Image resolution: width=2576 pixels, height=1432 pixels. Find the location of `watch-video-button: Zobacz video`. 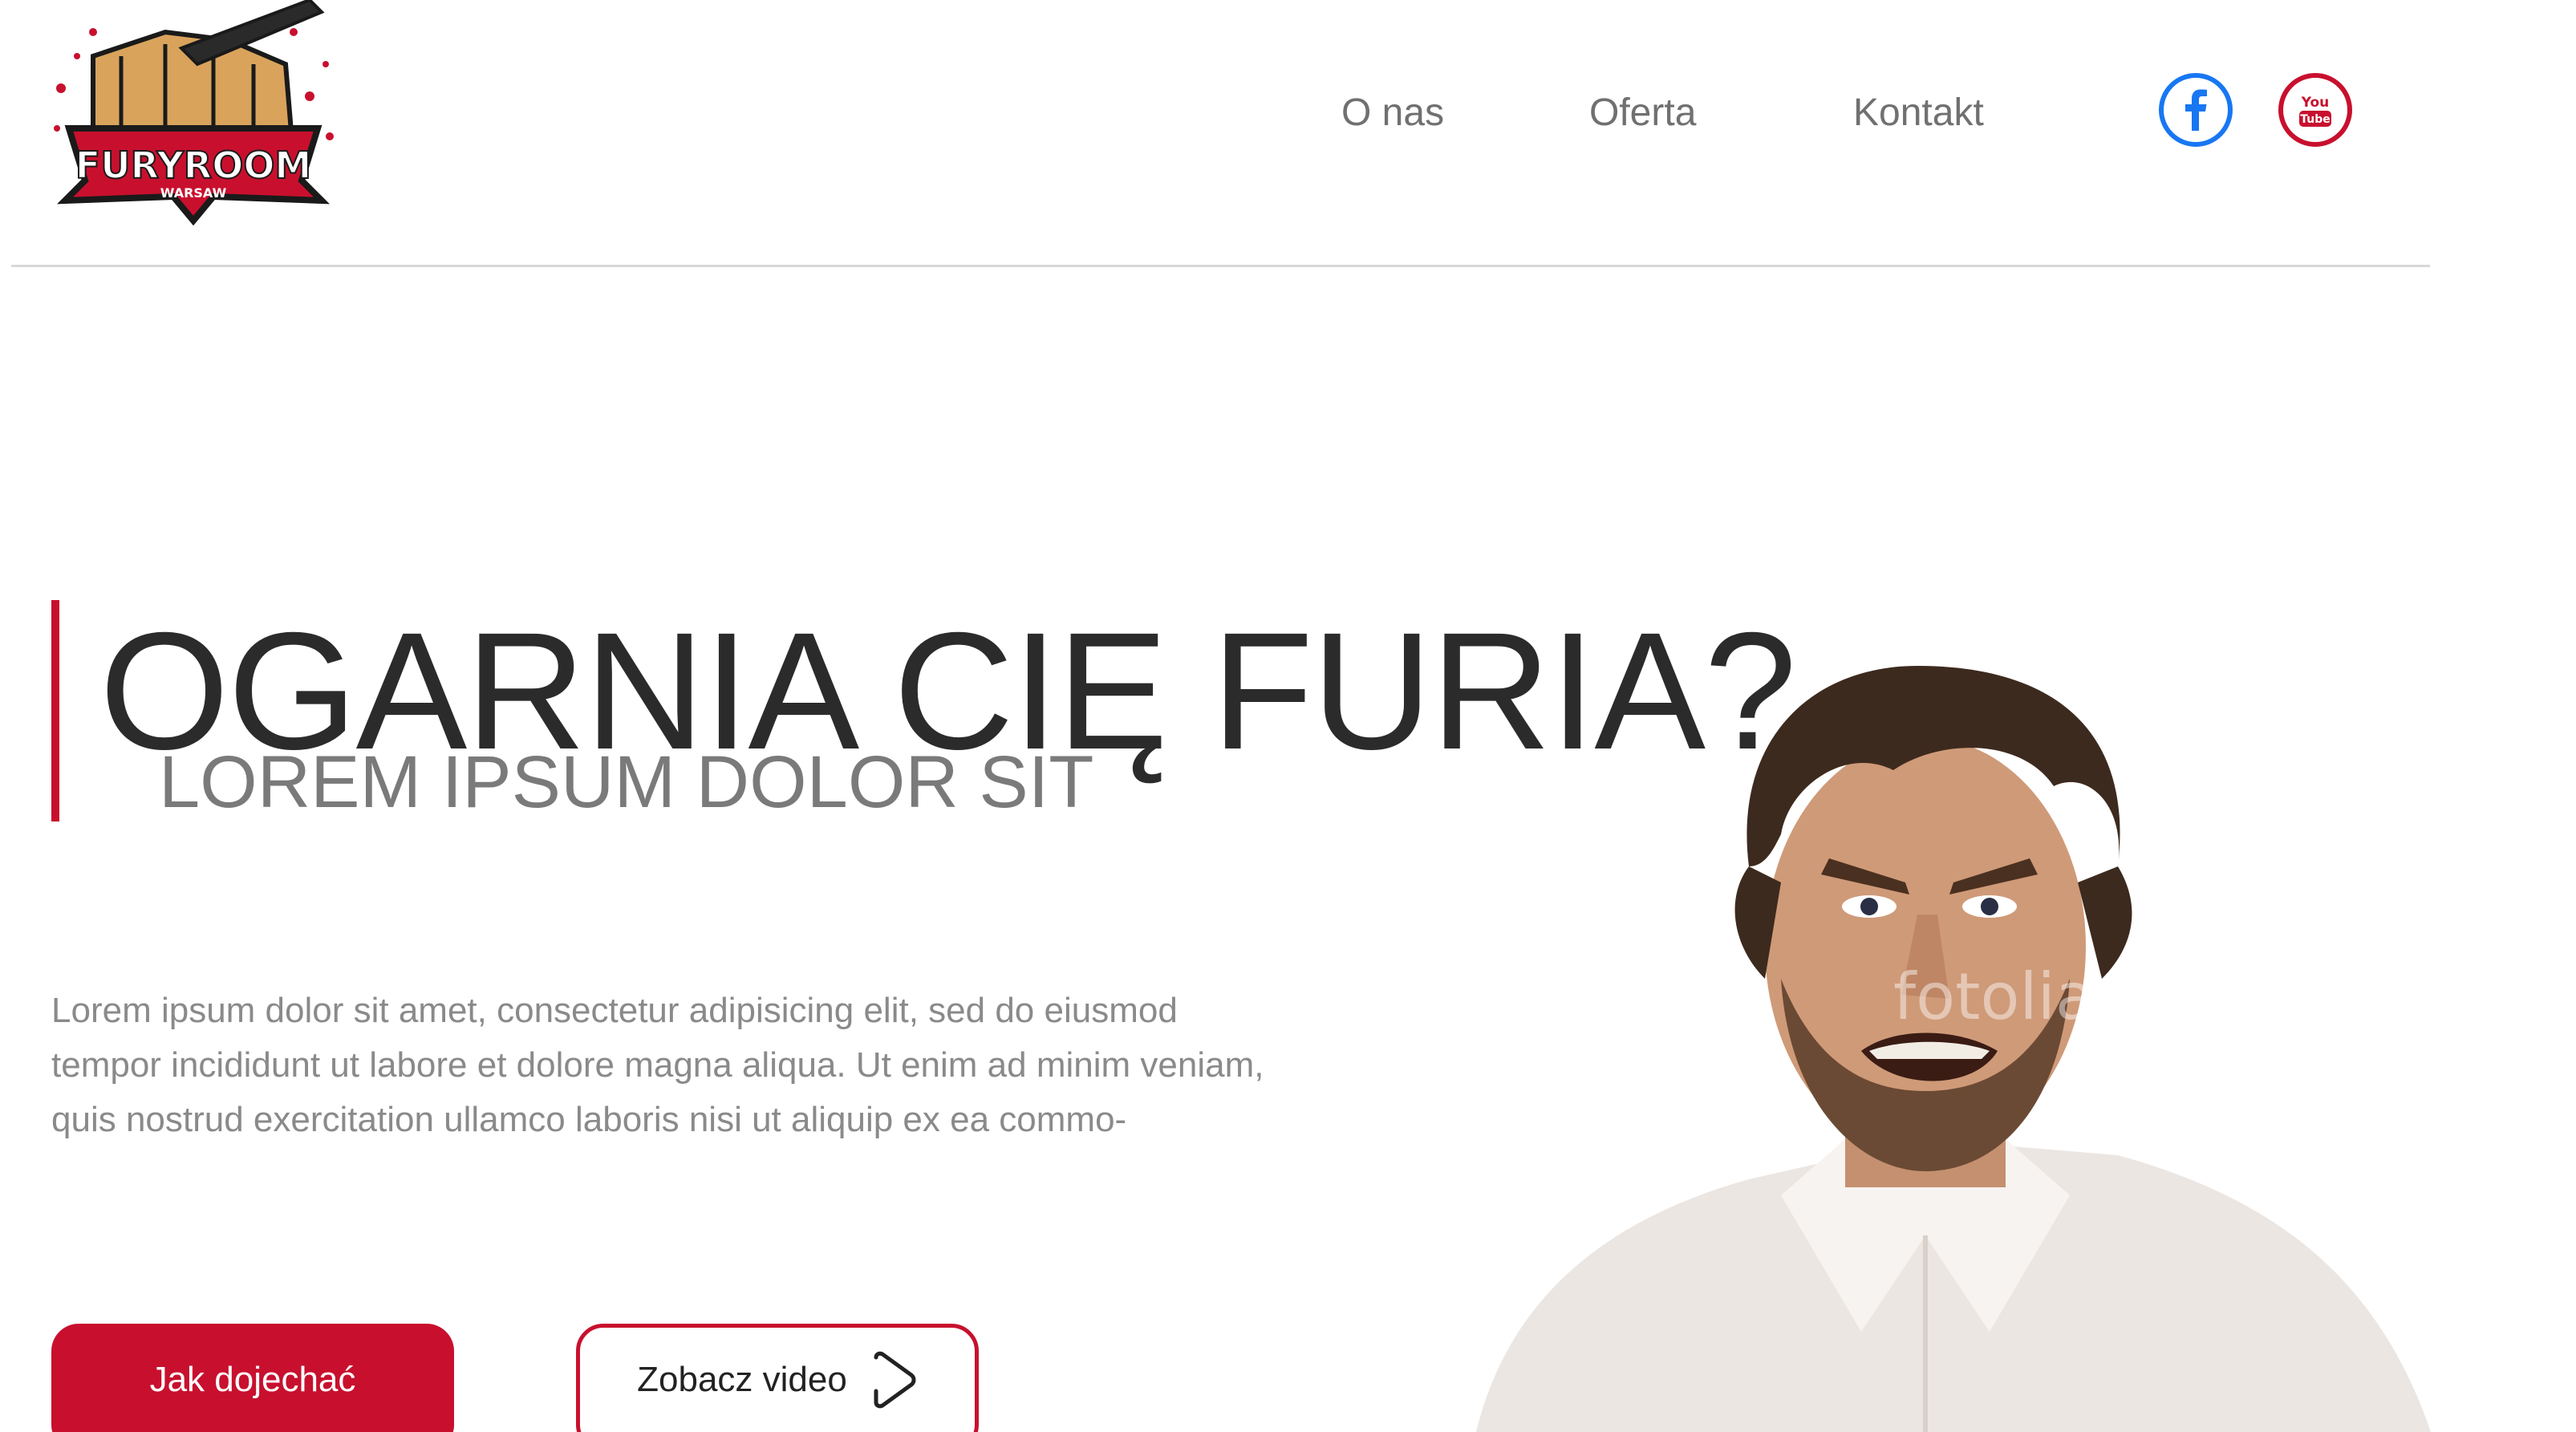

watch-video-button: Zobacz video is located at coordinates (777, 1378).